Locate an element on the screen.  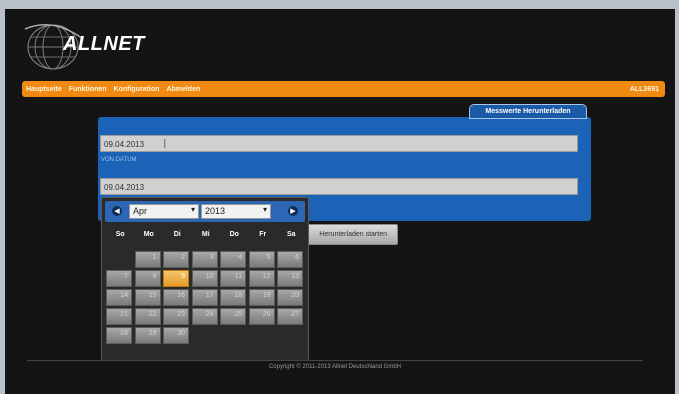
day-cell: 16 is located at coordinates (176, 297).